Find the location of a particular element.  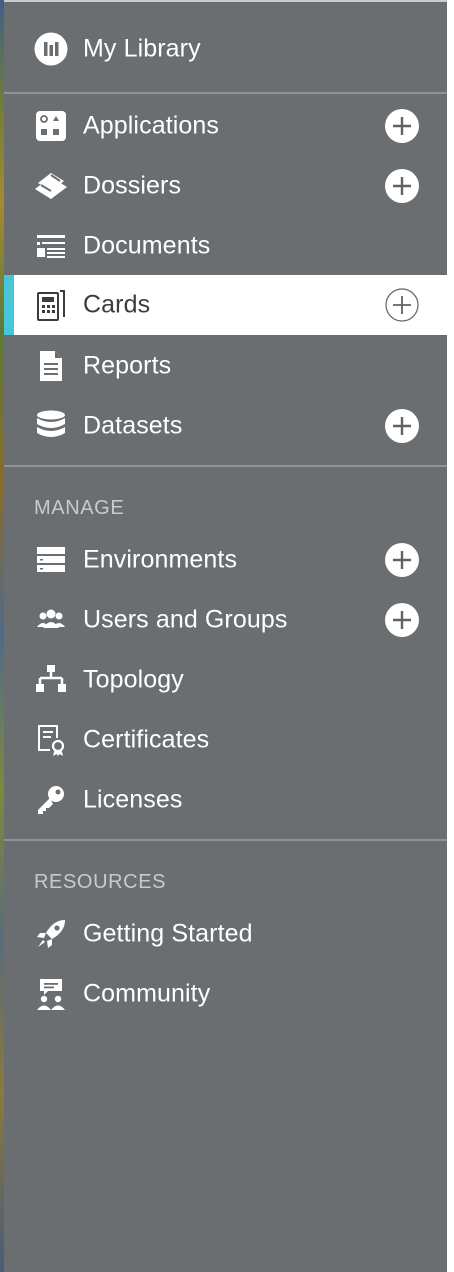

sidebar-item-label: My Library is located at coordinates (142, 48).